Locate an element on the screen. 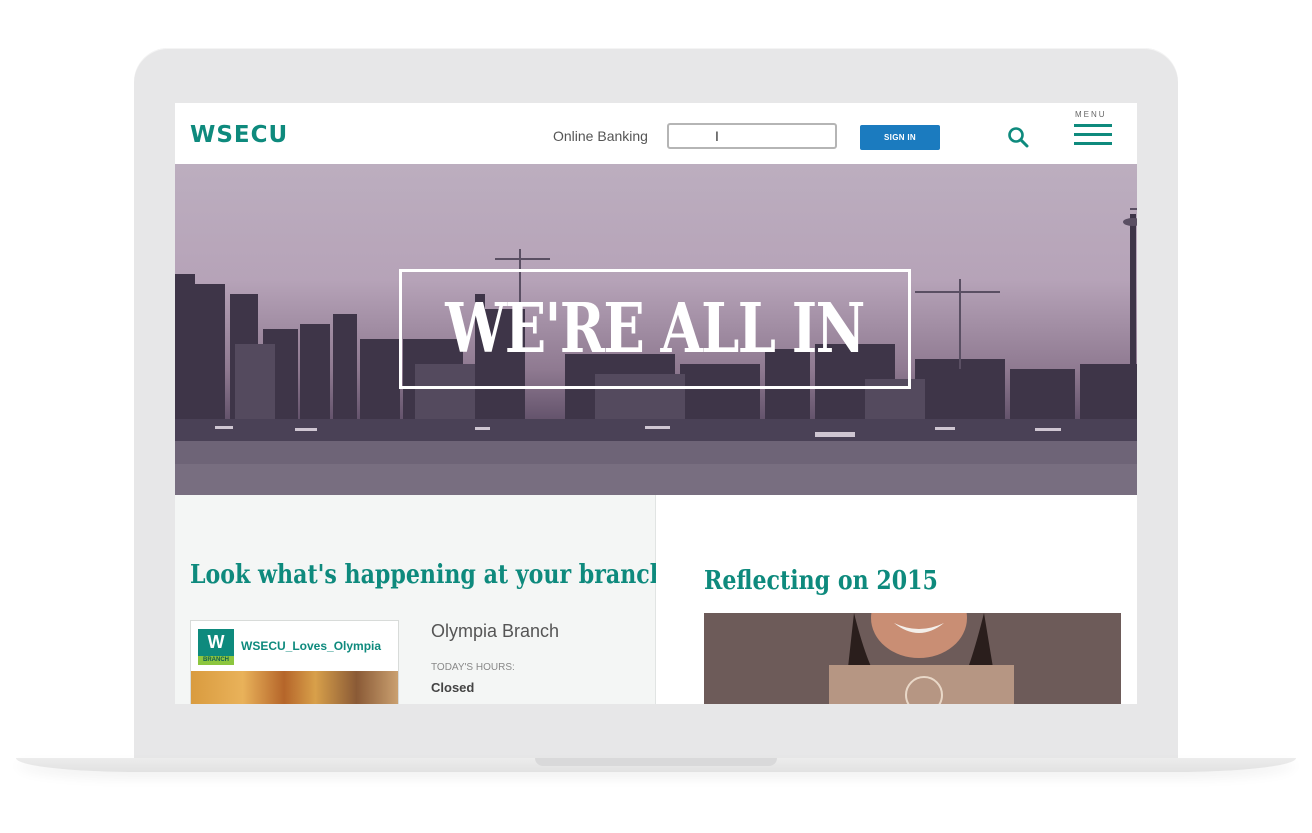  search-icon is located at coordinates (1018, 137).